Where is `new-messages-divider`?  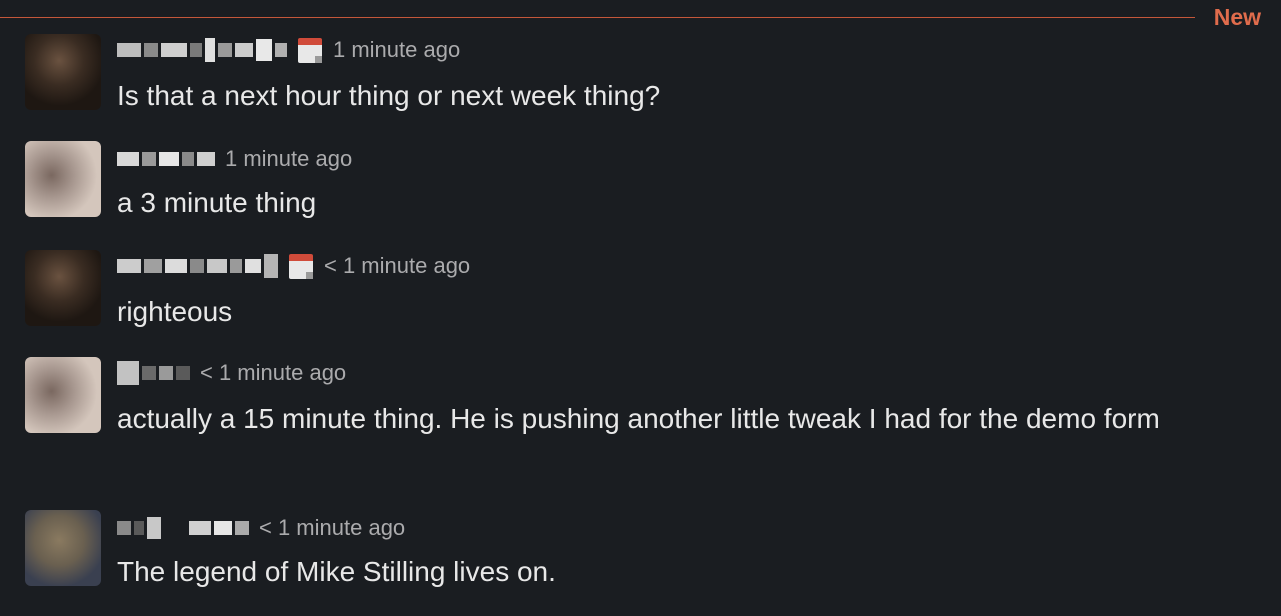
new-messages-divider is located at coordinates (597, 17).